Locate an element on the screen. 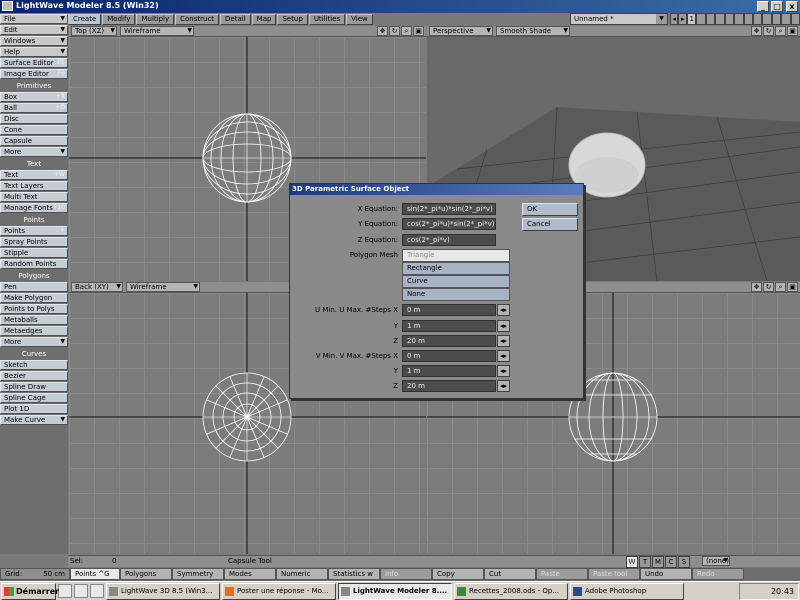 The width and height of the screenshot is (800, 600). image-editor-button: Image Editor F6 is located at coordinates (34, 74).